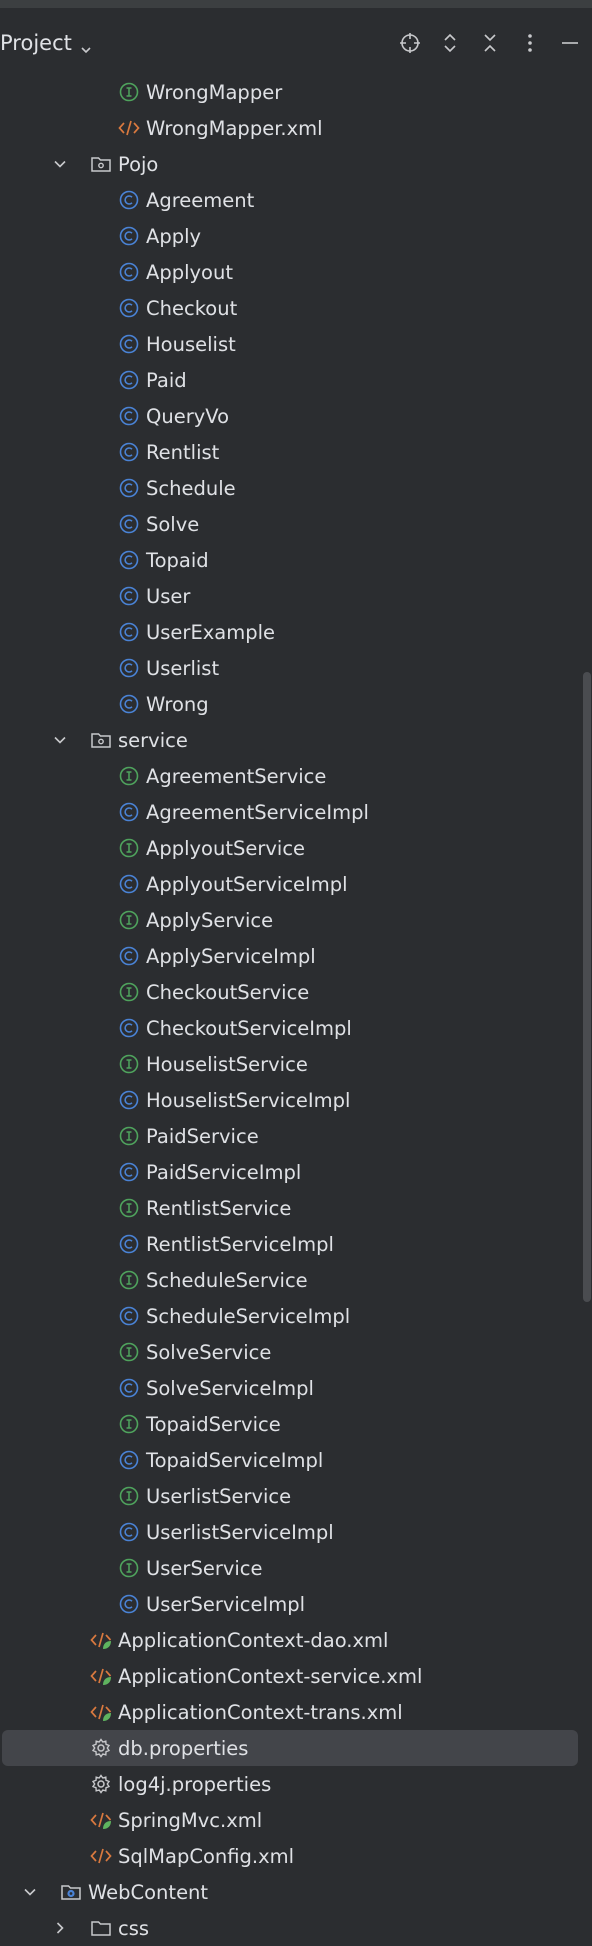 The width and height of the screenshot is (592, 1946). What do you see at coordinates (296, 704) in the screenshot?
I see `tree-file-row: Wrong` at bounding box center [296, 704].